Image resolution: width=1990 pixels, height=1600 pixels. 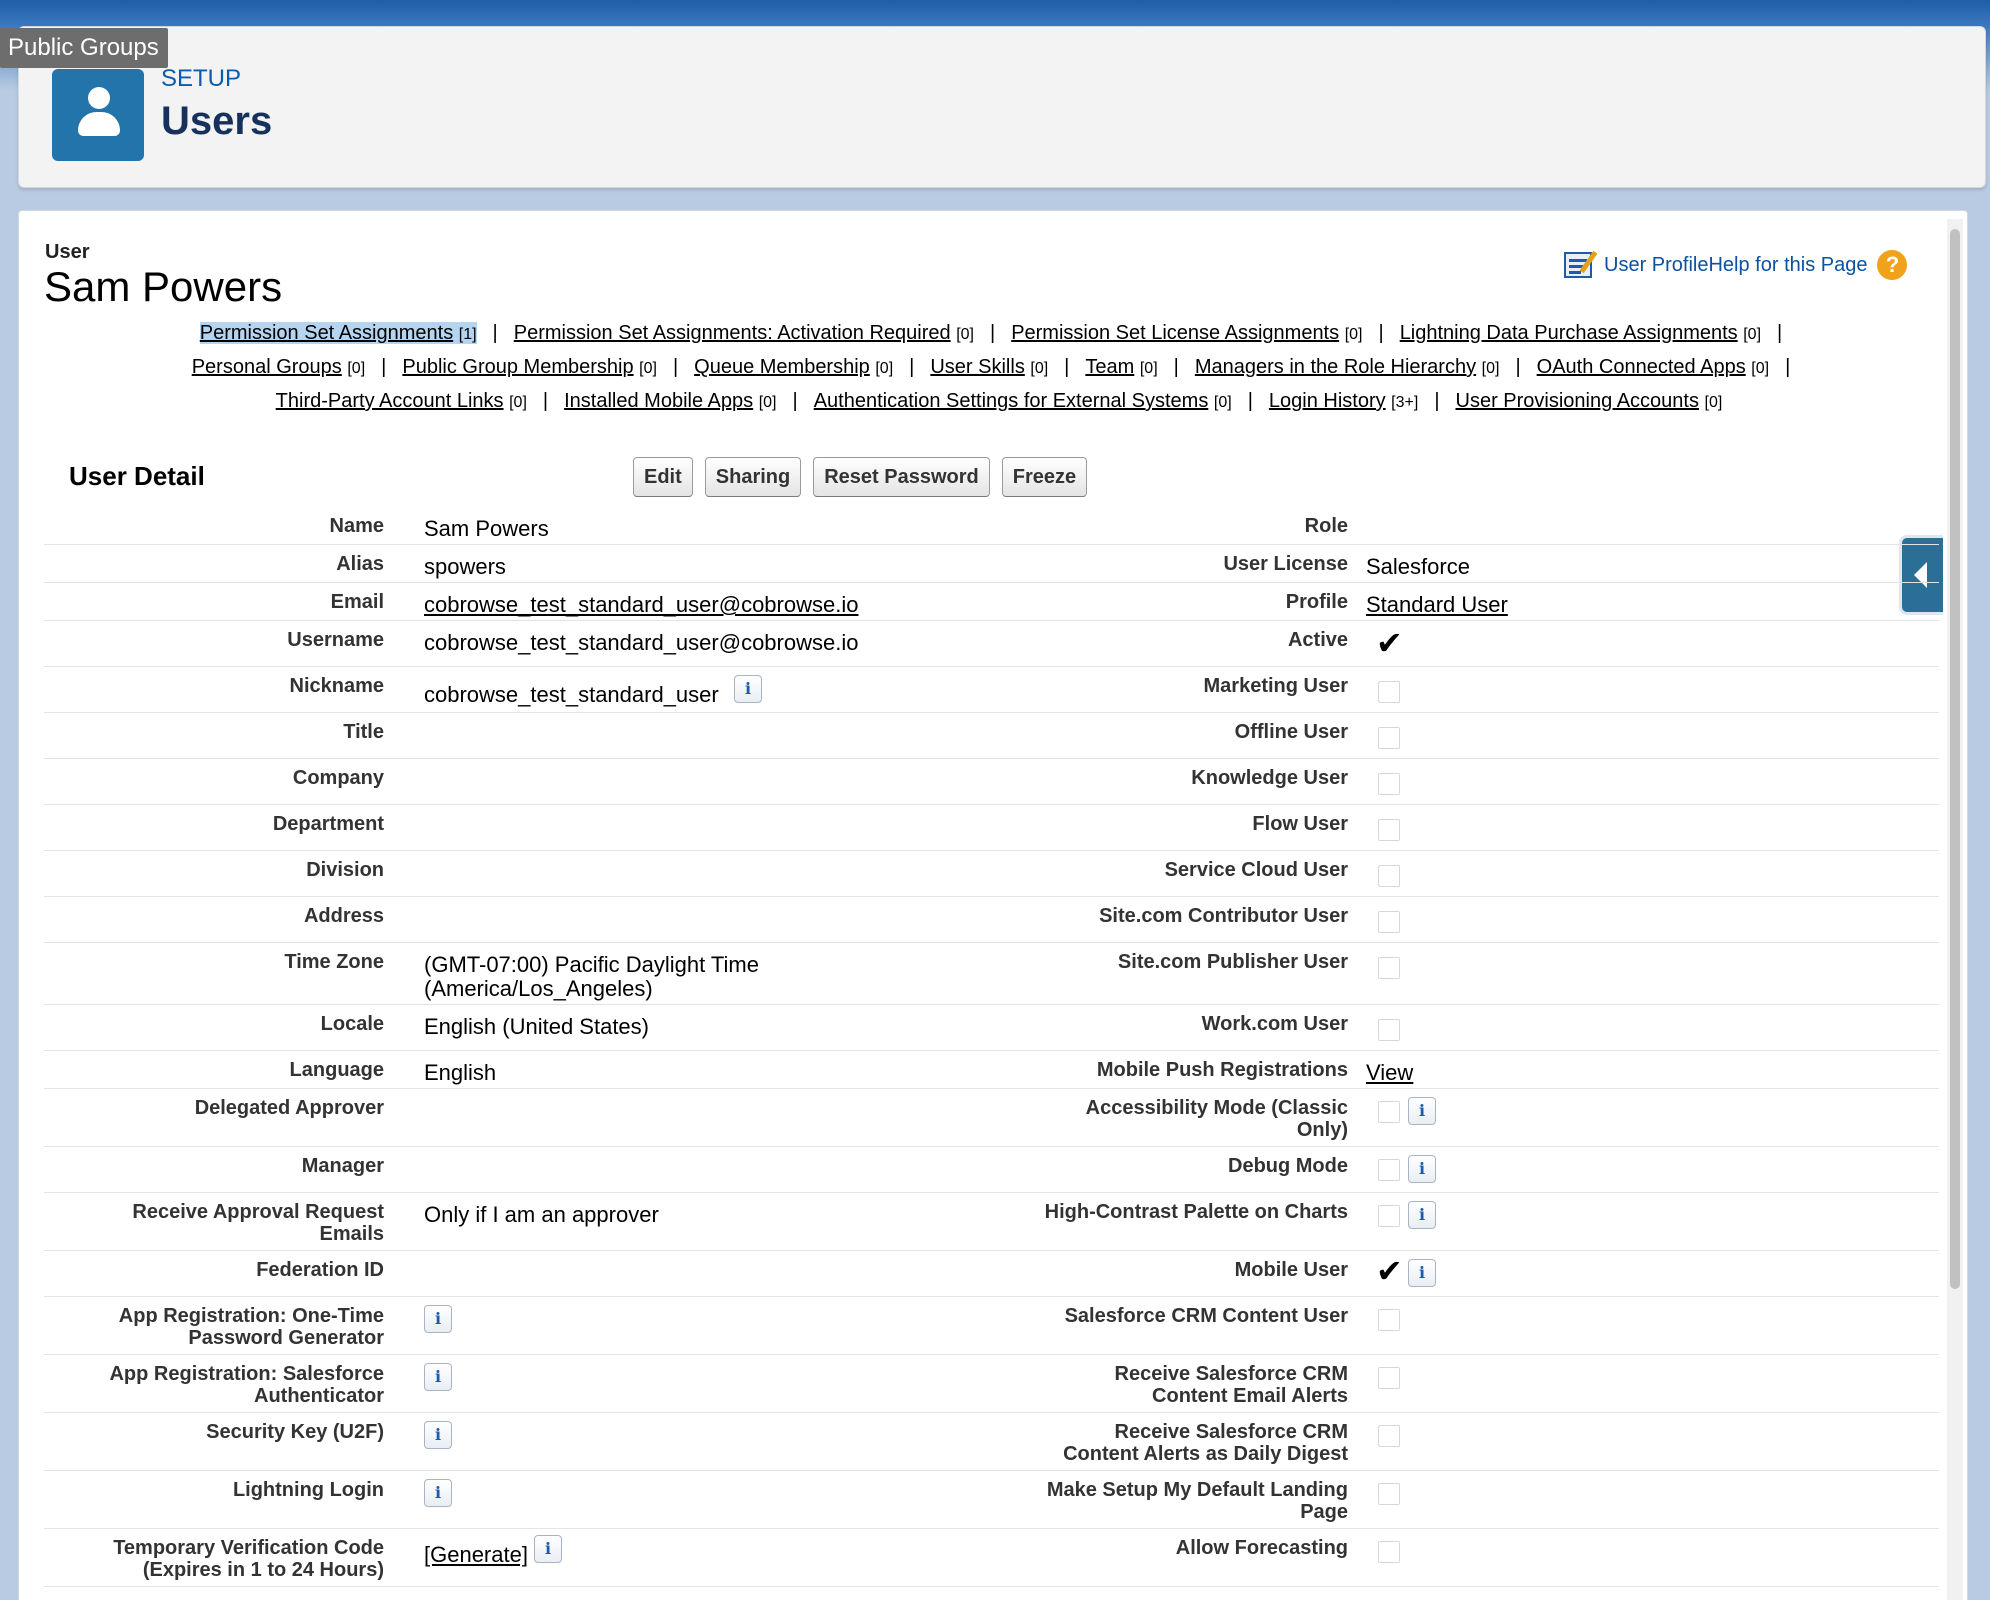 I want to click on setup-landing-checkbox, so click(x=1389, y=1494).